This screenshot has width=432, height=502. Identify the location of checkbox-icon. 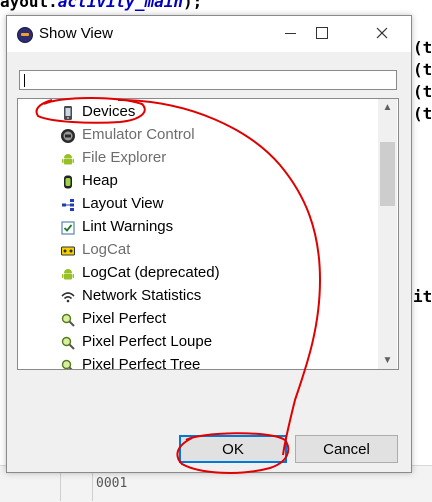
(68, 228).